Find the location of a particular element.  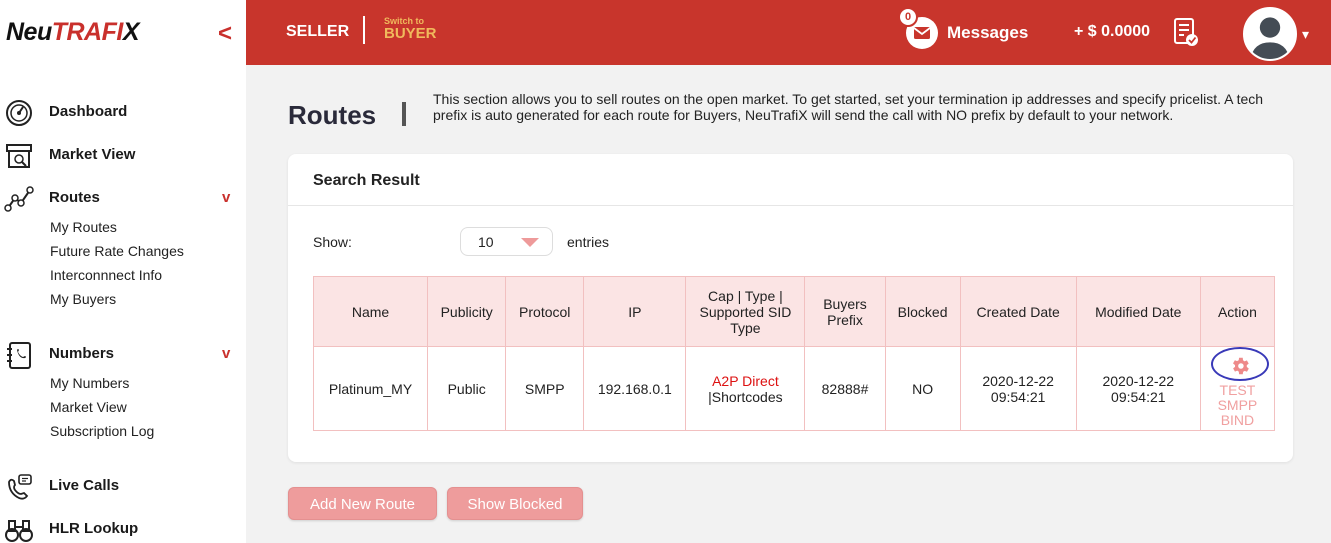

entries-per-page-value: 10 is located at coordinates (486, 242).